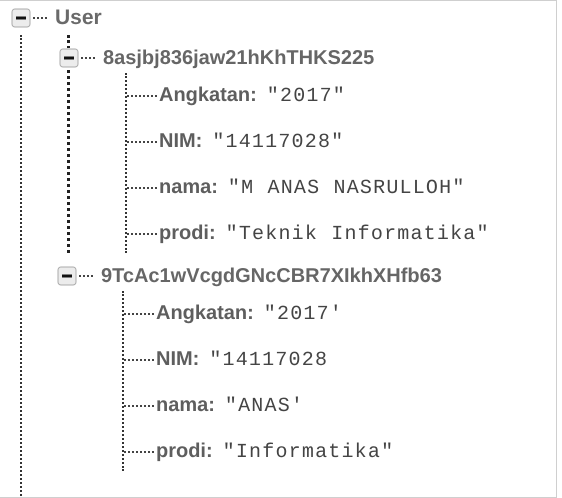  I want to click on field-value: "Informatika", so click(308, 452).